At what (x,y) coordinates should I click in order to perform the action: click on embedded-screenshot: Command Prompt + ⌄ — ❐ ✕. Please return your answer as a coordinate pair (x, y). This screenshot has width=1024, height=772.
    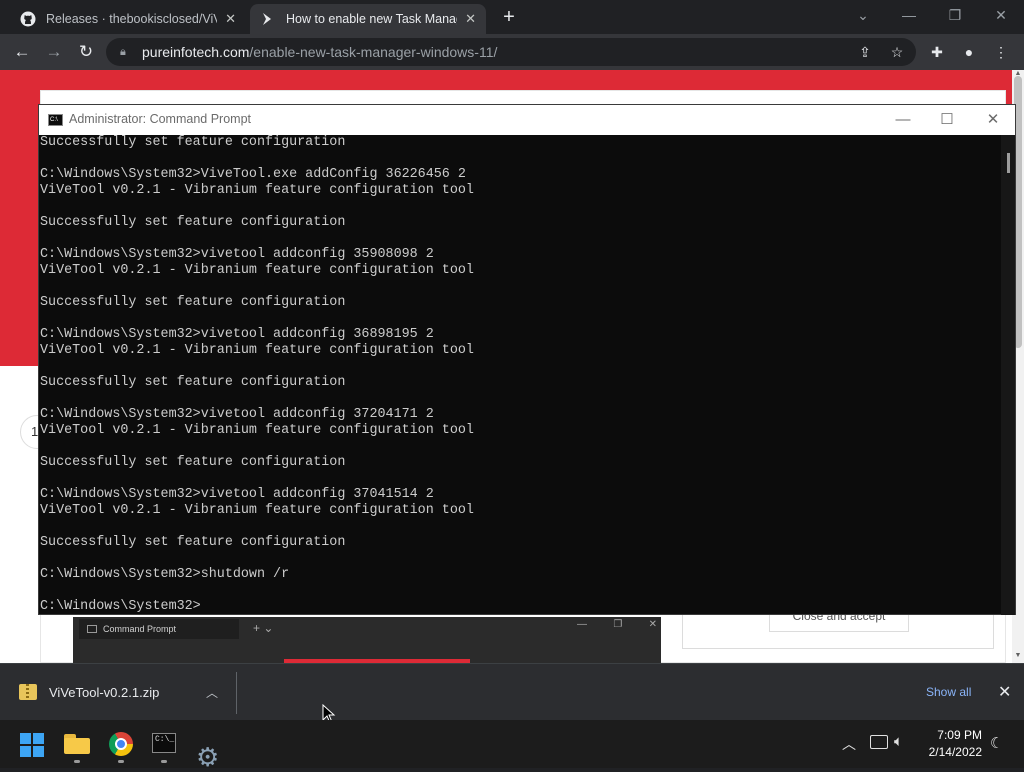
    Looking at the image, I should click on (367, 640).